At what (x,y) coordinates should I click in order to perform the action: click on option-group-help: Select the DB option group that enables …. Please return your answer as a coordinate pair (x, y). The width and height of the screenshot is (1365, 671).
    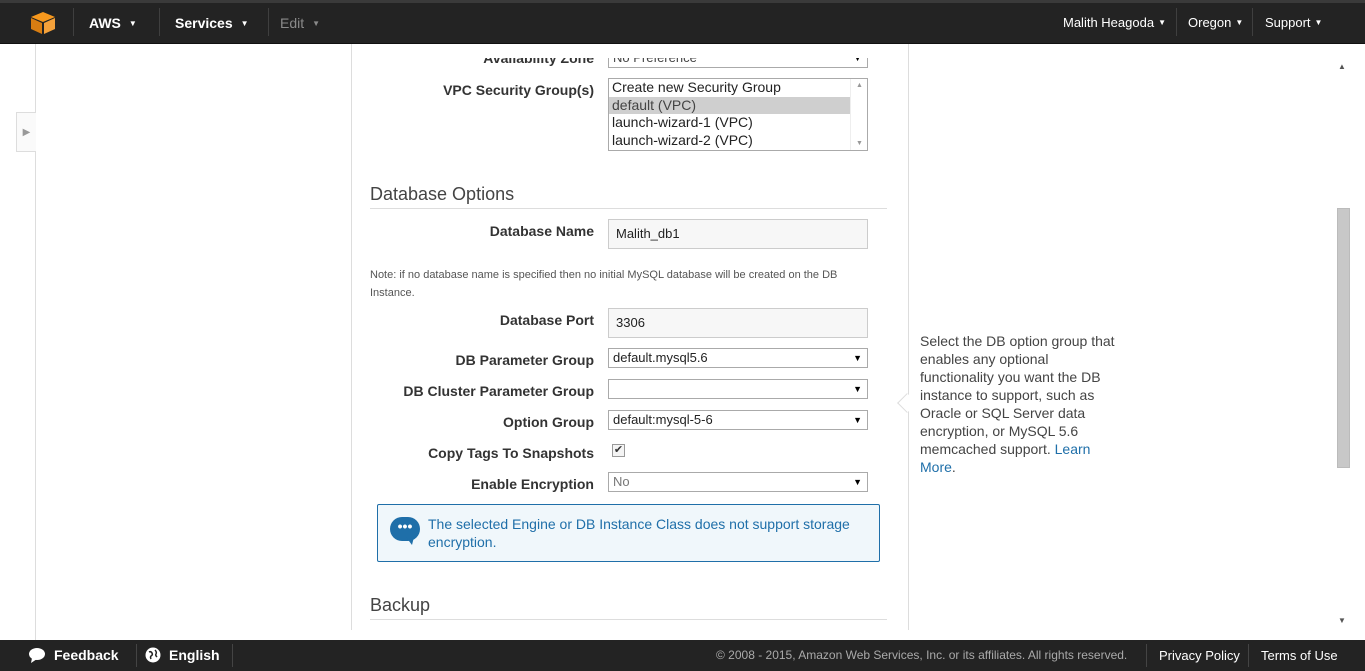
    Looking at the image, I should click on (1022, 404).